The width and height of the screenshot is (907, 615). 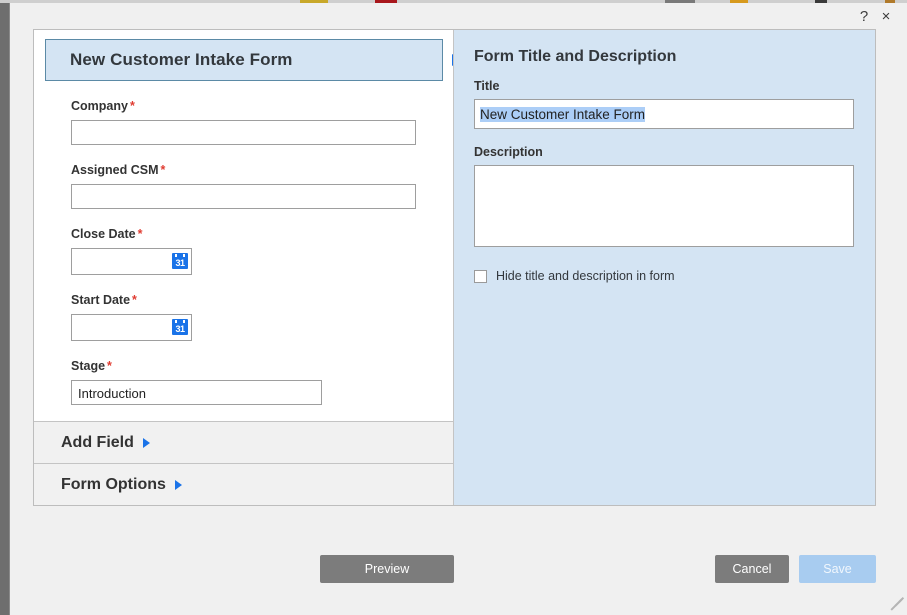 I want to click on selected-title-block: New Customer Intake Form, so click(x=249, y=60).